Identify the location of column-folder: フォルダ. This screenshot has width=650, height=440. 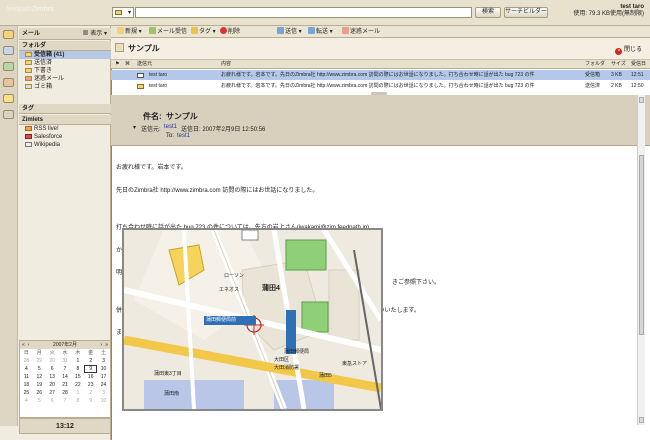
(595, 64).